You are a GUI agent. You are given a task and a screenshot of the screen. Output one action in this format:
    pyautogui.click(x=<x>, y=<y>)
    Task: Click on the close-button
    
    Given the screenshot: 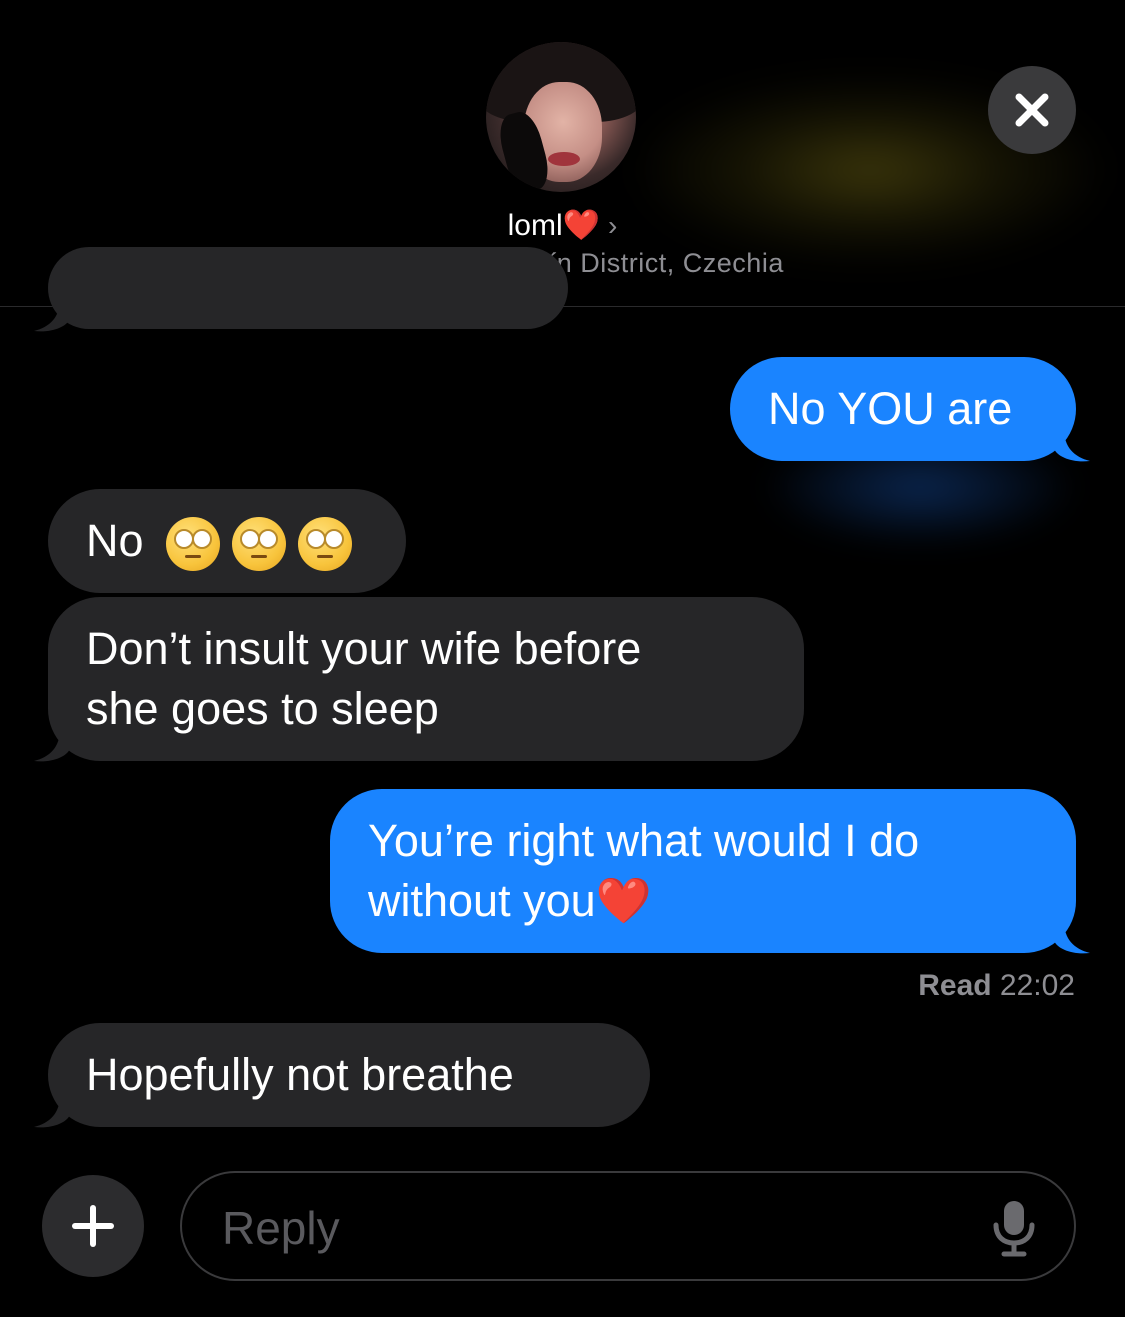 What is the action you would take?
    pyautogui.click(x=1032, y=110)
    